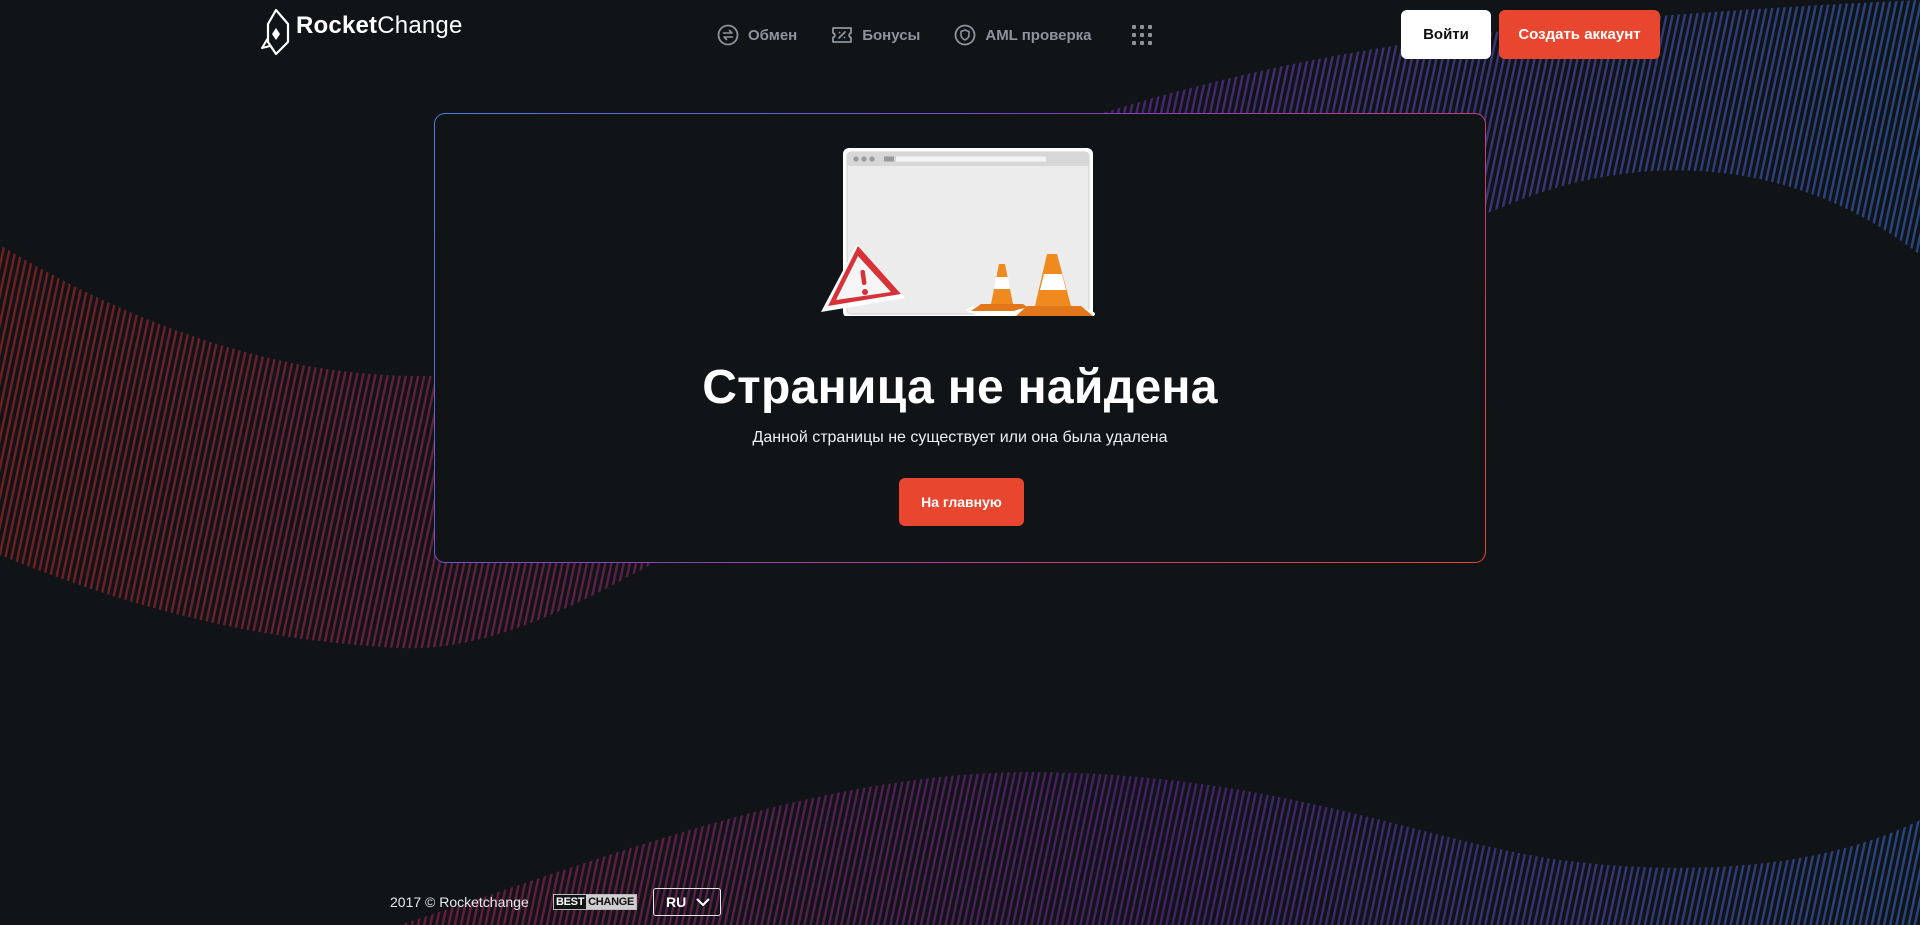  Describe the element at coordinates (891, 35) in the screenshot. I see `nav-item-label: Бонусы` at that location.